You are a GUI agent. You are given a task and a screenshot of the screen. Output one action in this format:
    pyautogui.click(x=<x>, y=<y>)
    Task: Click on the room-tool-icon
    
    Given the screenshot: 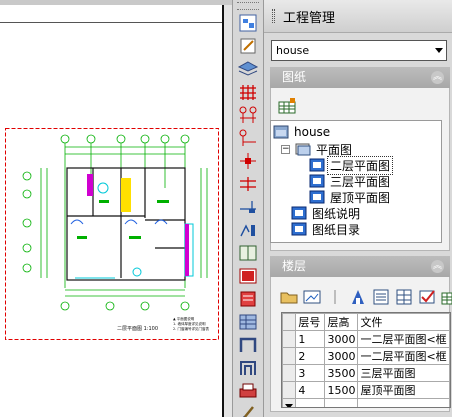 What is the action you would take?
    pyautogui.click(x=248, y=253)
    